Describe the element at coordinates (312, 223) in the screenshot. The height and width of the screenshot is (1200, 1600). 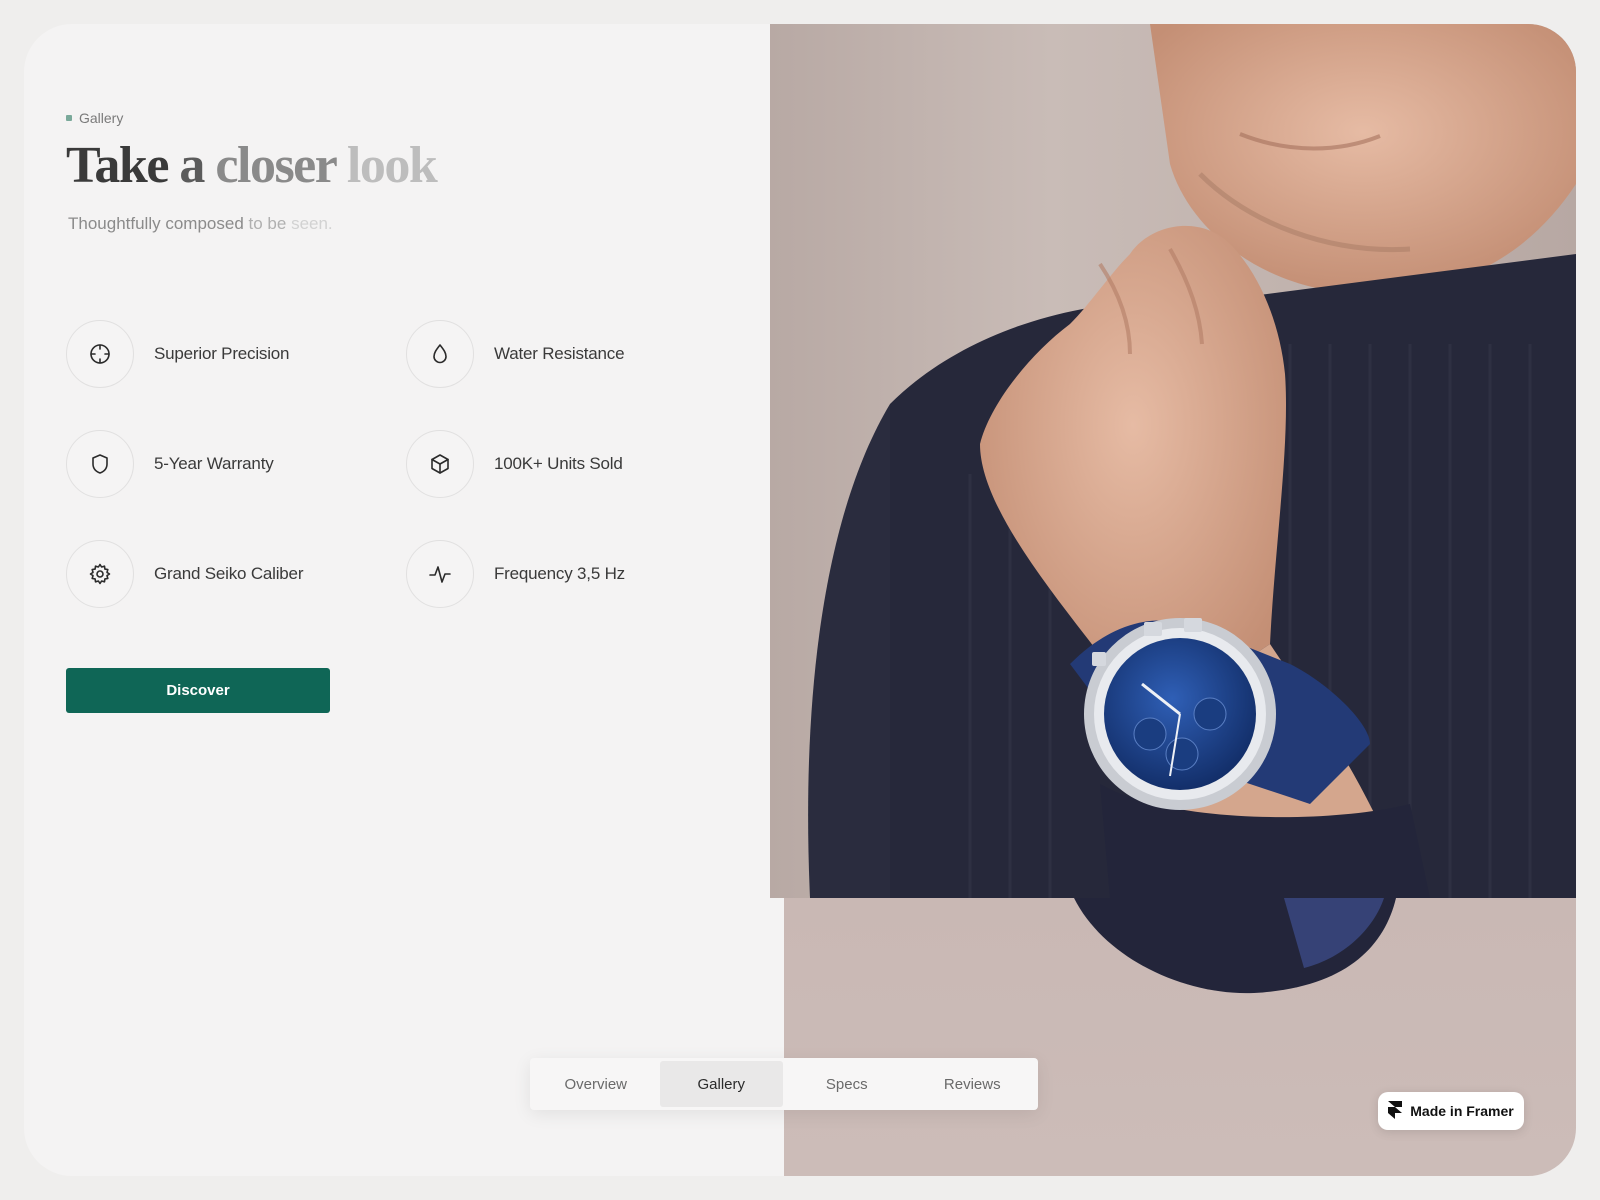
I see `subtitle-part-3: seen.` at that location.